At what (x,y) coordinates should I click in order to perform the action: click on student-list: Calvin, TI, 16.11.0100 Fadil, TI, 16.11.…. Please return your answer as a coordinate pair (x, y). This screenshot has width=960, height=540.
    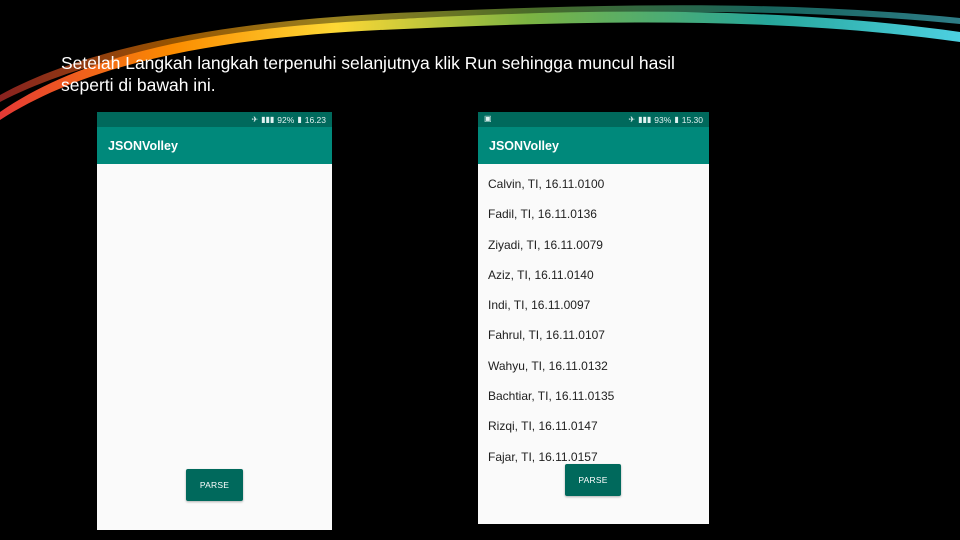
    Looking at the image, I should click on (593, 320).